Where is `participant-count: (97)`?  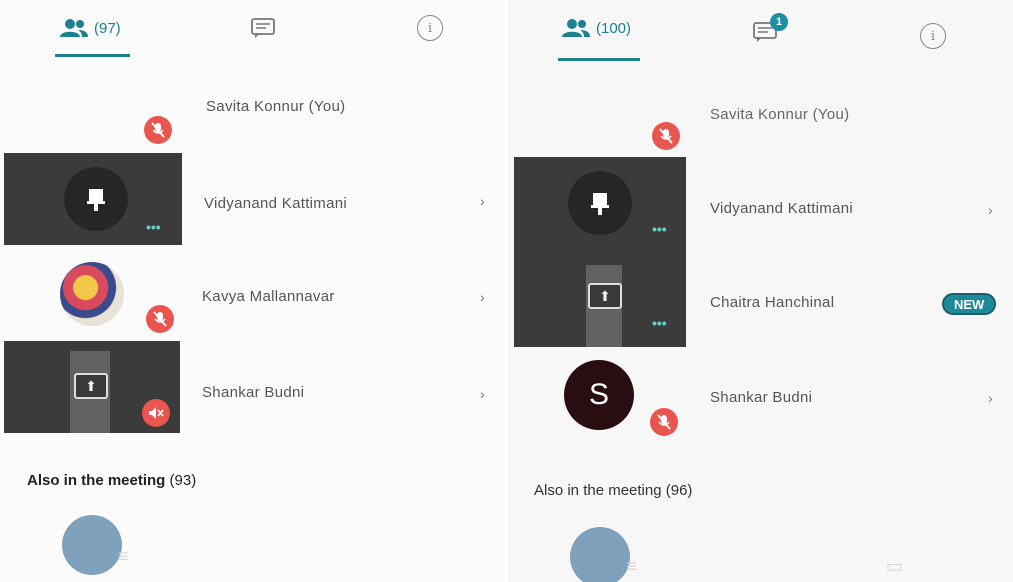
participant-count: (97) is located at coordinates (107, 28).